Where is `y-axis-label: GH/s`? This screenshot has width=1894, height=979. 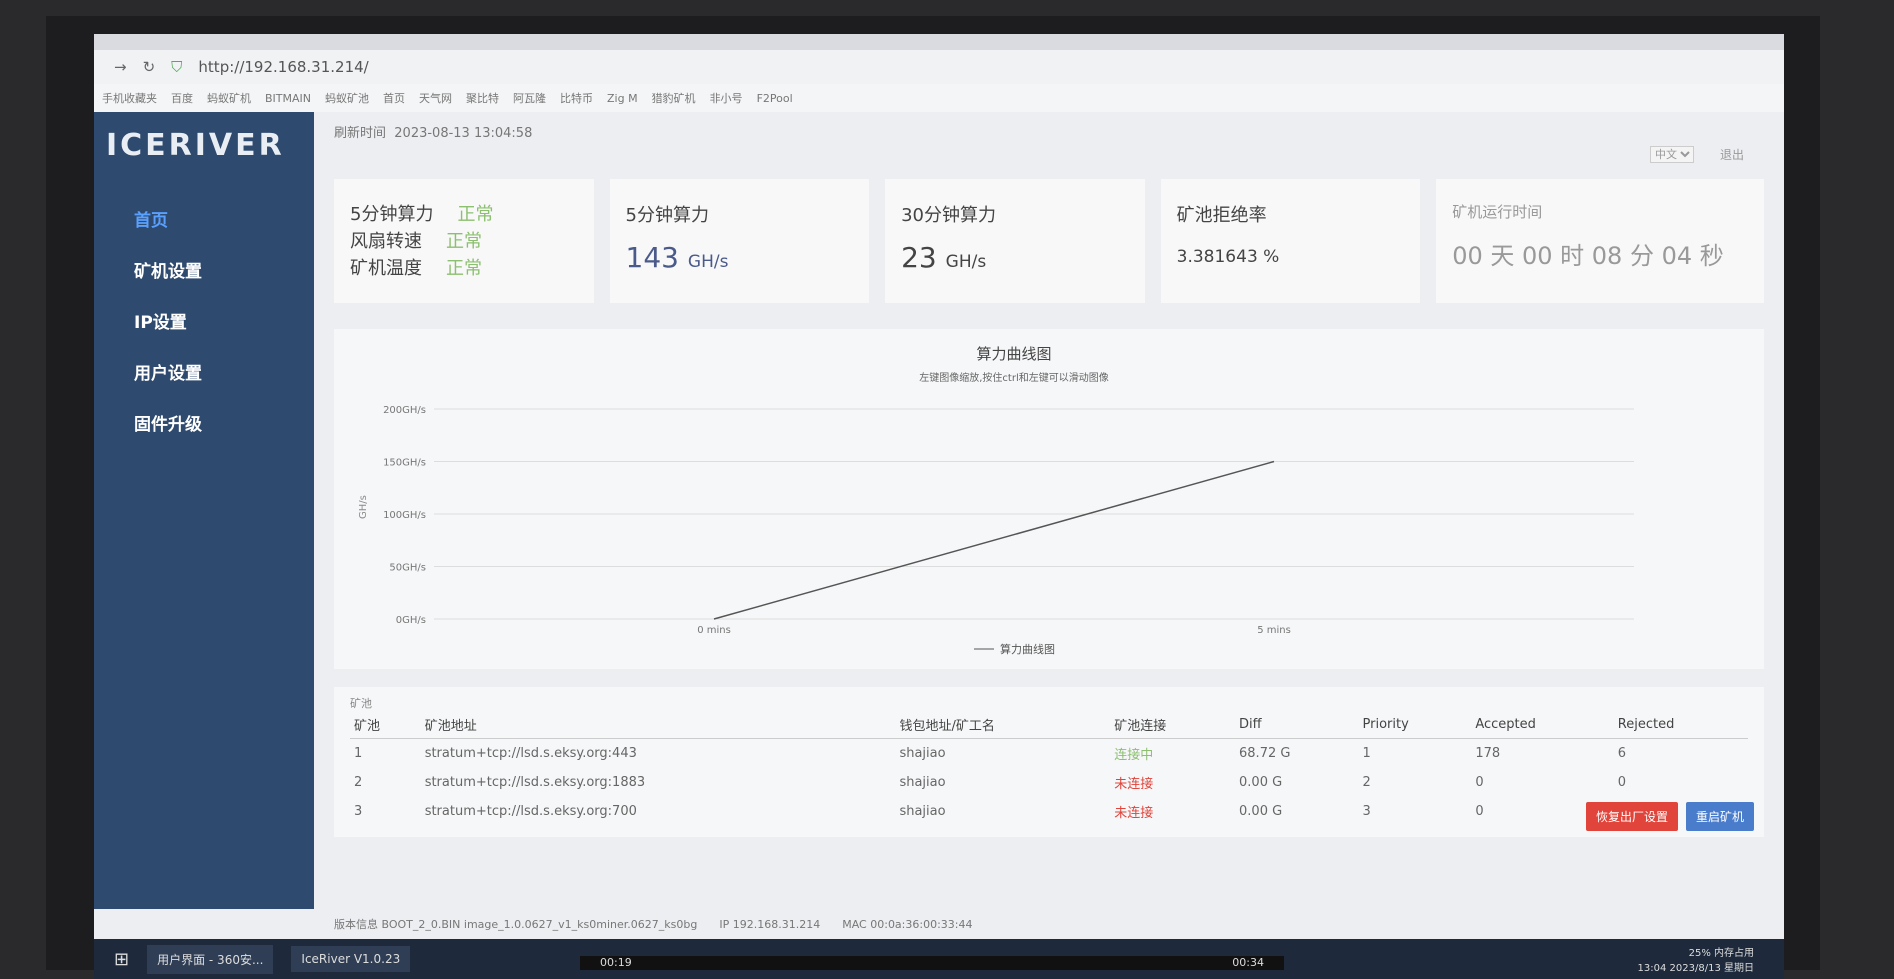
y-axis-label: GH/s is located at coordinates (363, 507).